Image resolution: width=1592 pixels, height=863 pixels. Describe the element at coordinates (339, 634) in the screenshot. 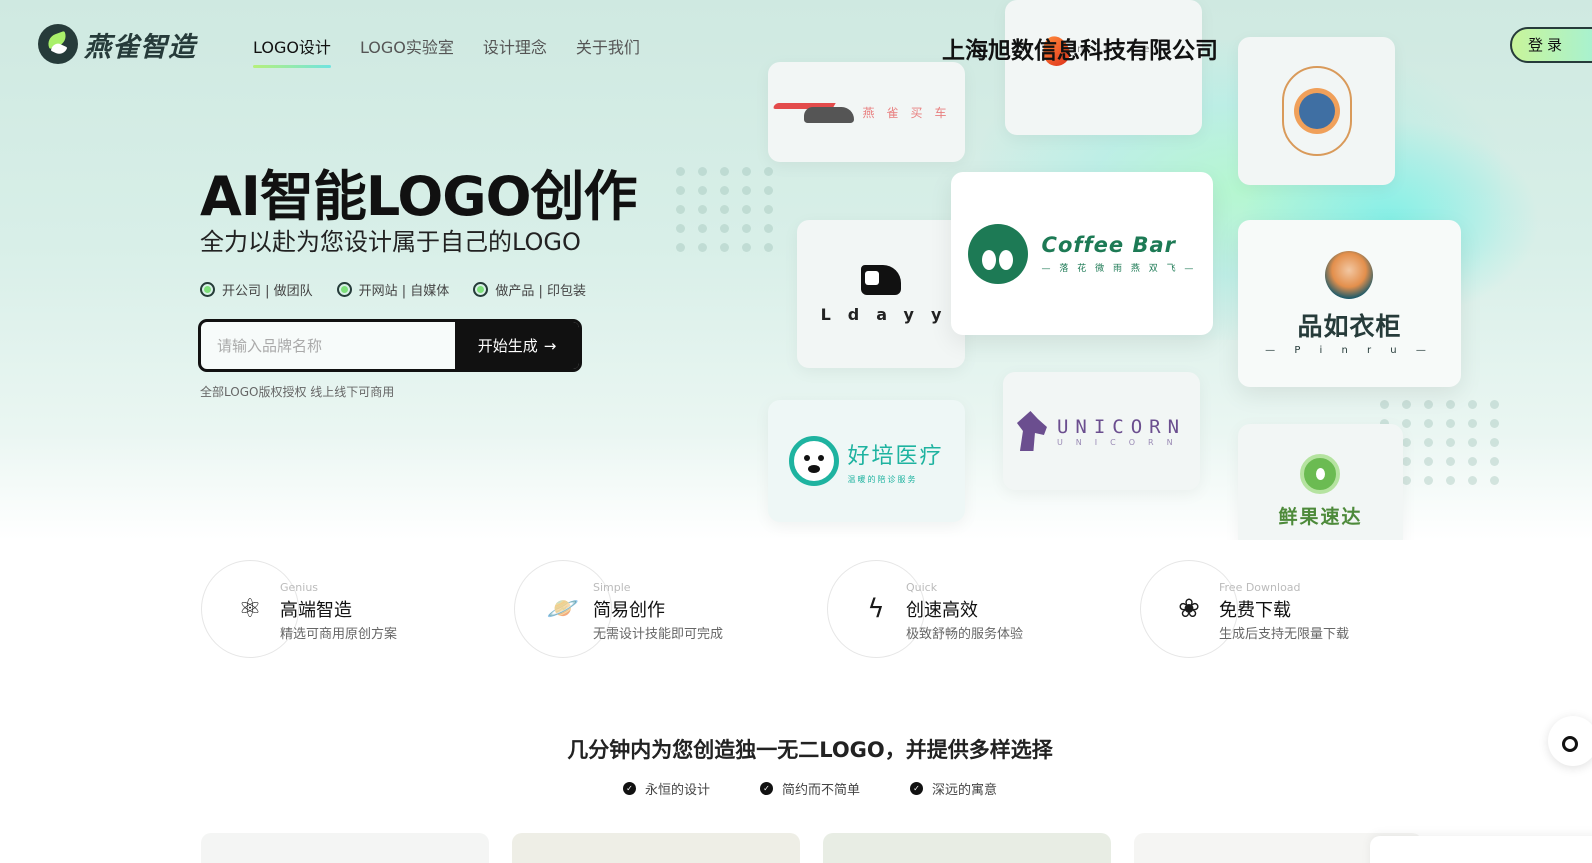

I see `feature-desc: 精选可商用原创方案` at that location.